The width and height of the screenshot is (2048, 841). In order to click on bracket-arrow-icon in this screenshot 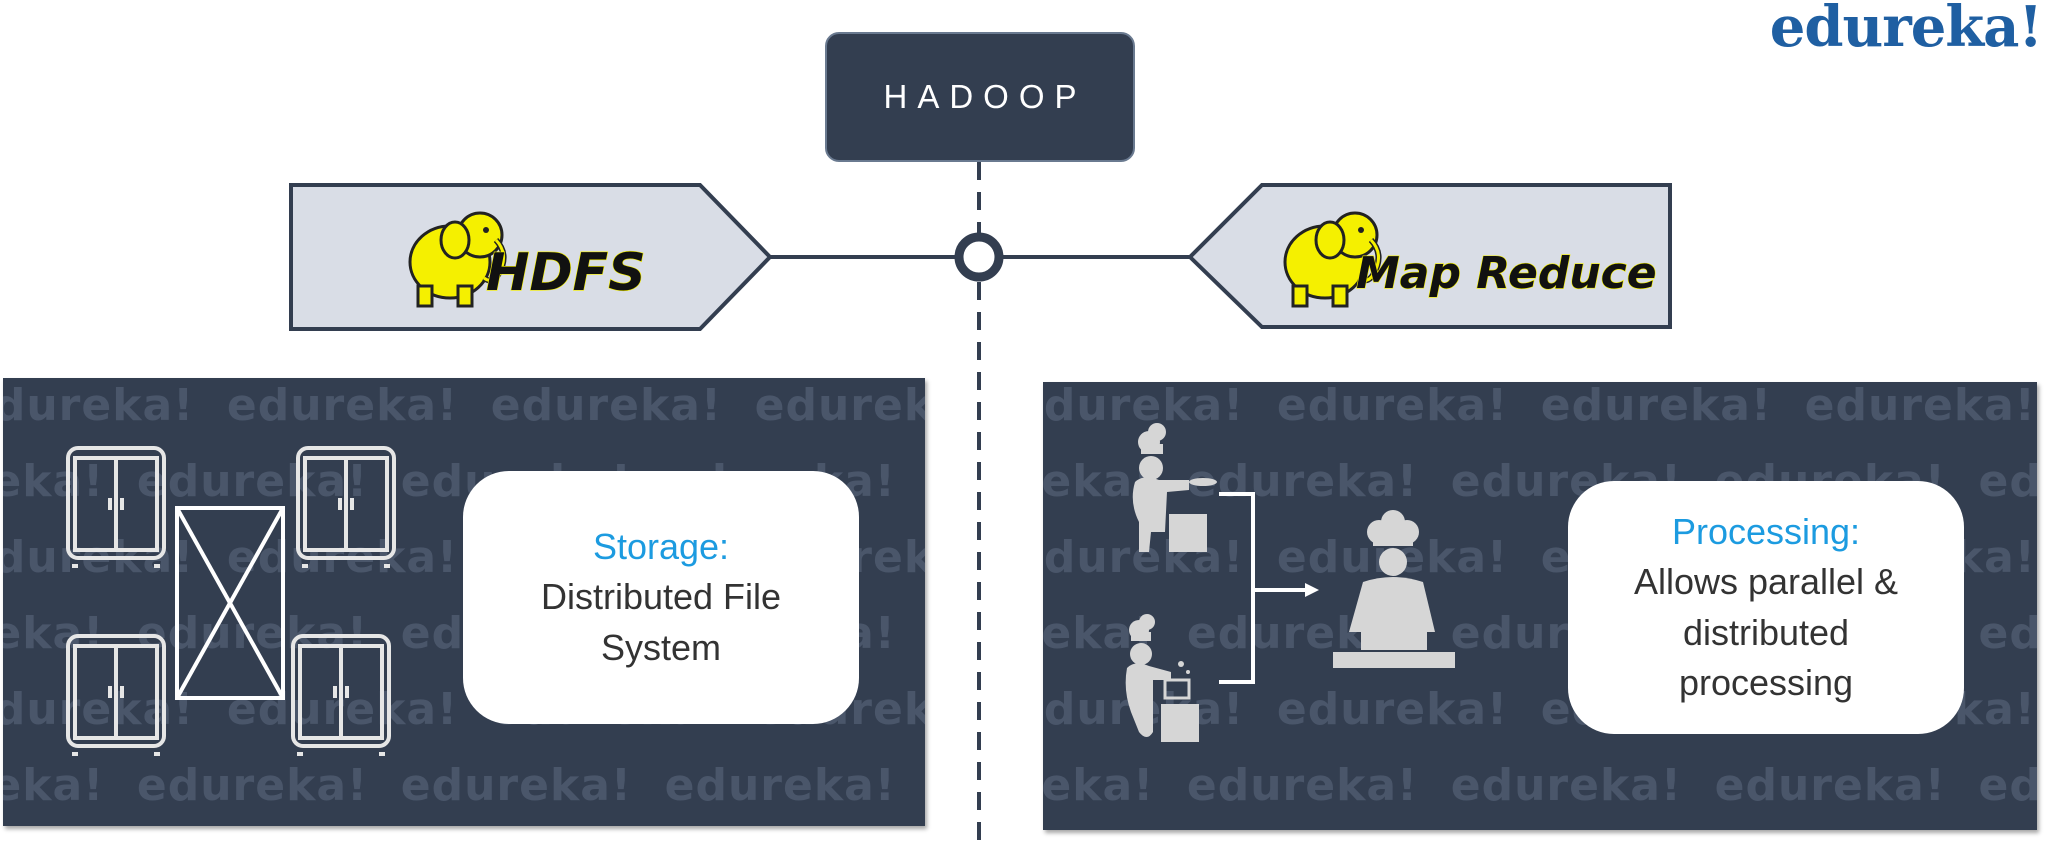, I will do `click(1269, 588)`.